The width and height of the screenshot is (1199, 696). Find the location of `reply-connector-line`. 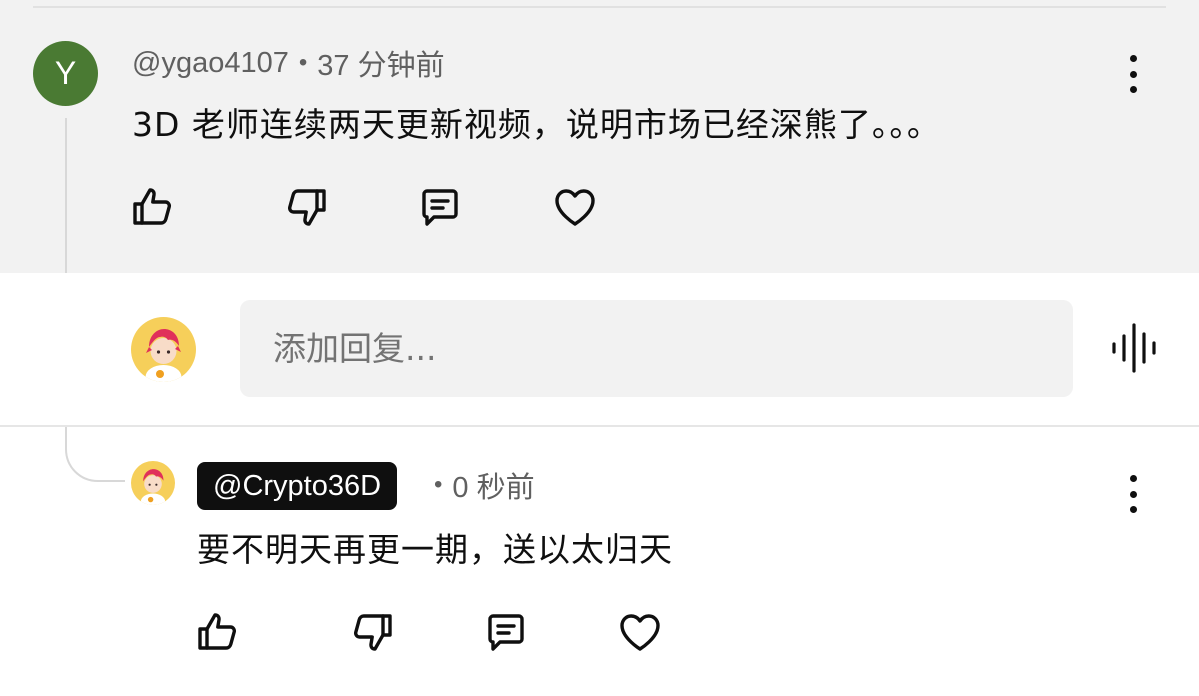

reply-connector-line is located at coordinates (95, 454).